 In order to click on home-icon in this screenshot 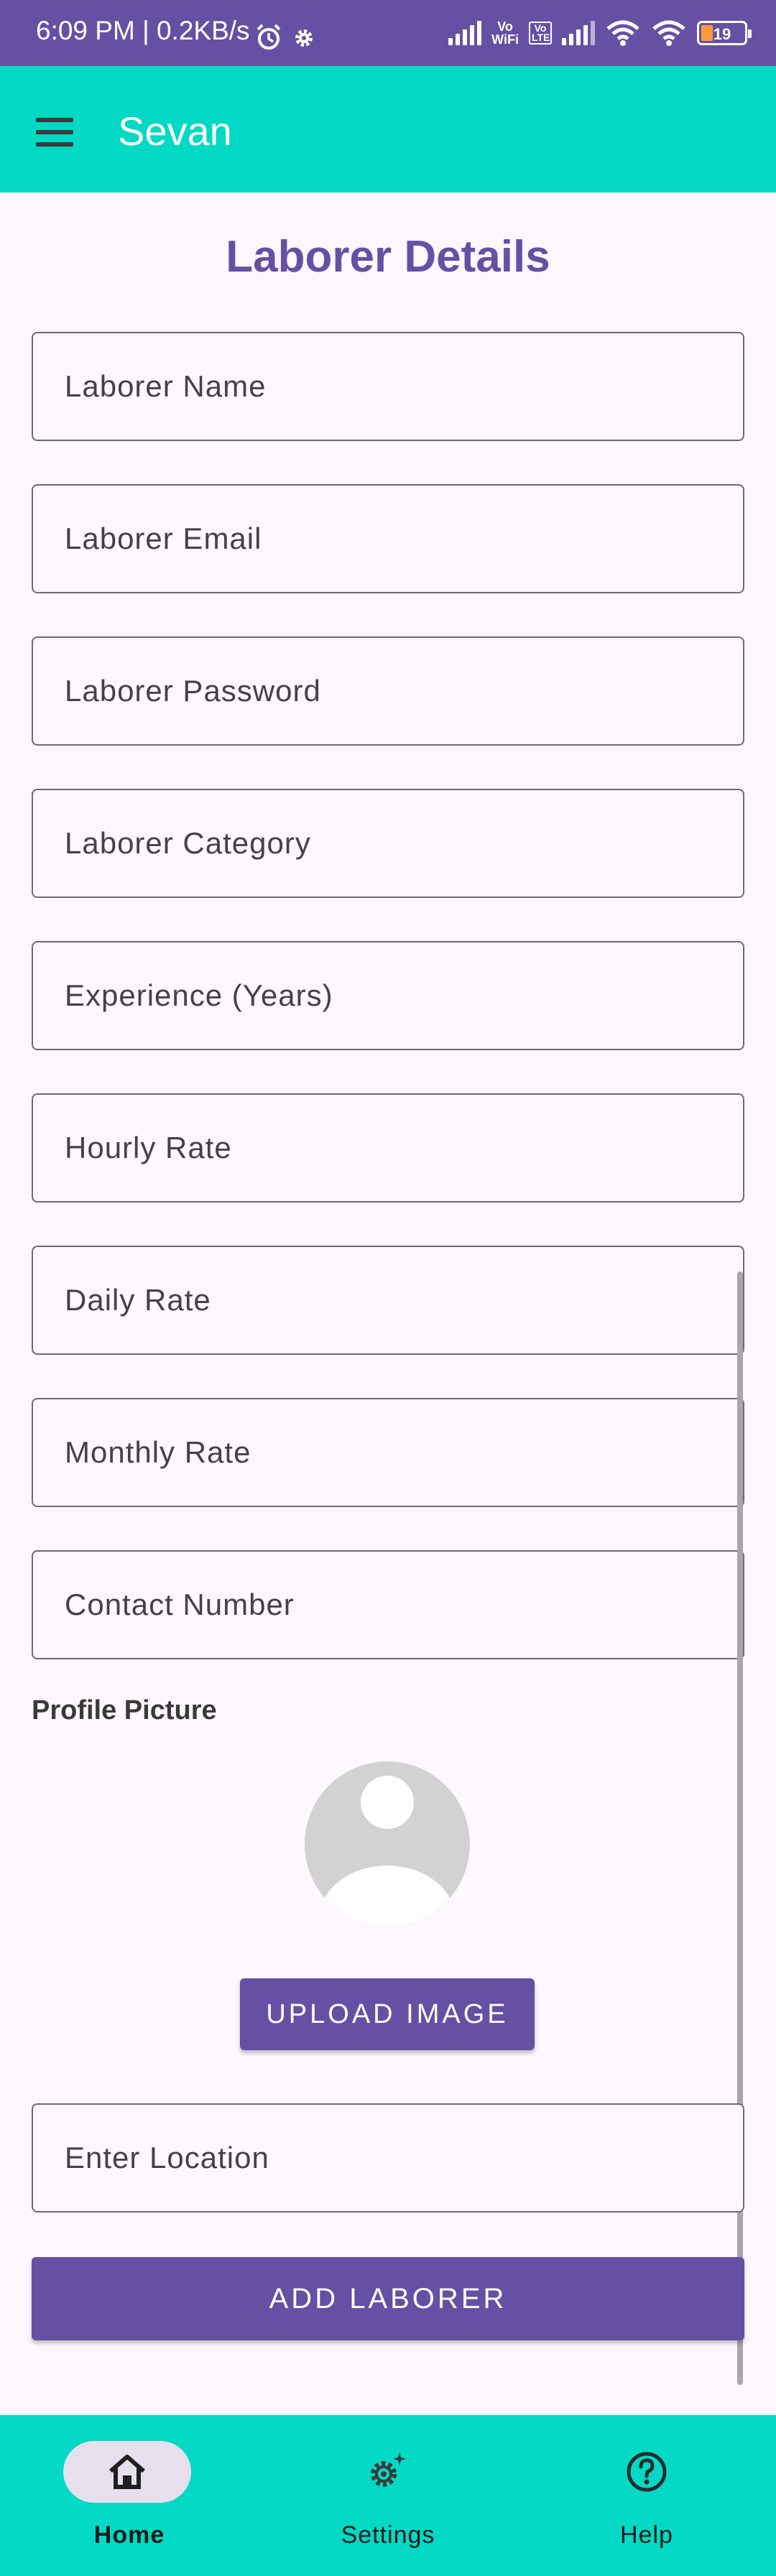, I will do `click(127, 2472)`.